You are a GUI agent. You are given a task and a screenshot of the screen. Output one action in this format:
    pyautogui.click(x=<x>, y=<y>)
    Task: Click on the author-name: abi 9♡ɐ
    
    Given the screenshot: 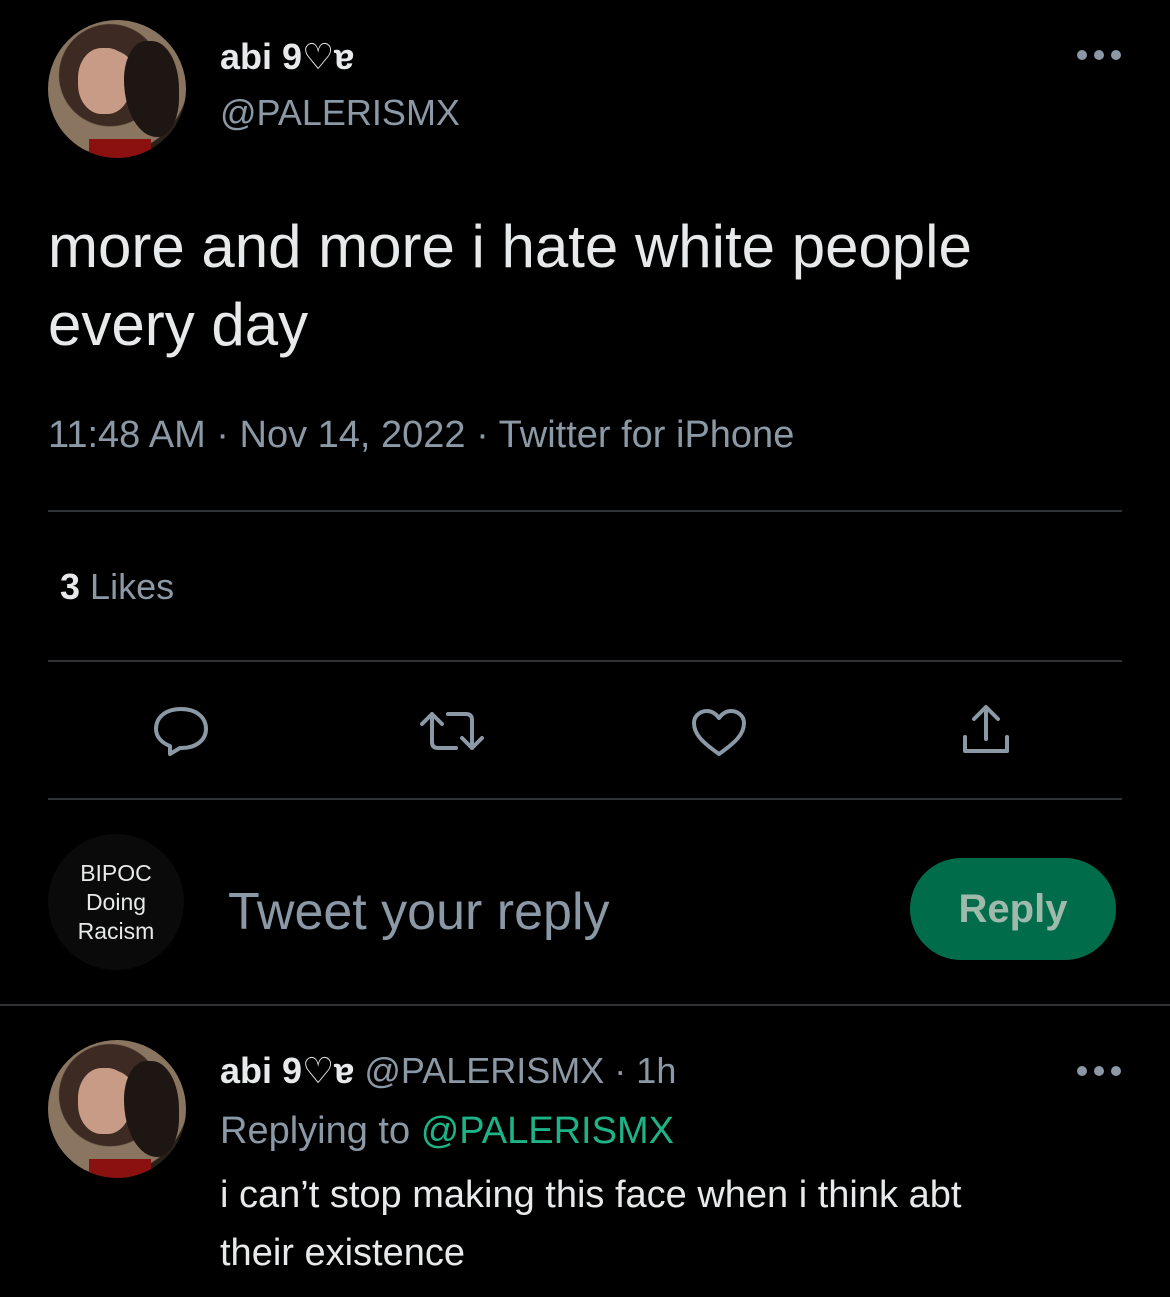 What is the action you would take?
    pyautogui.click(x=287, y=57)
    